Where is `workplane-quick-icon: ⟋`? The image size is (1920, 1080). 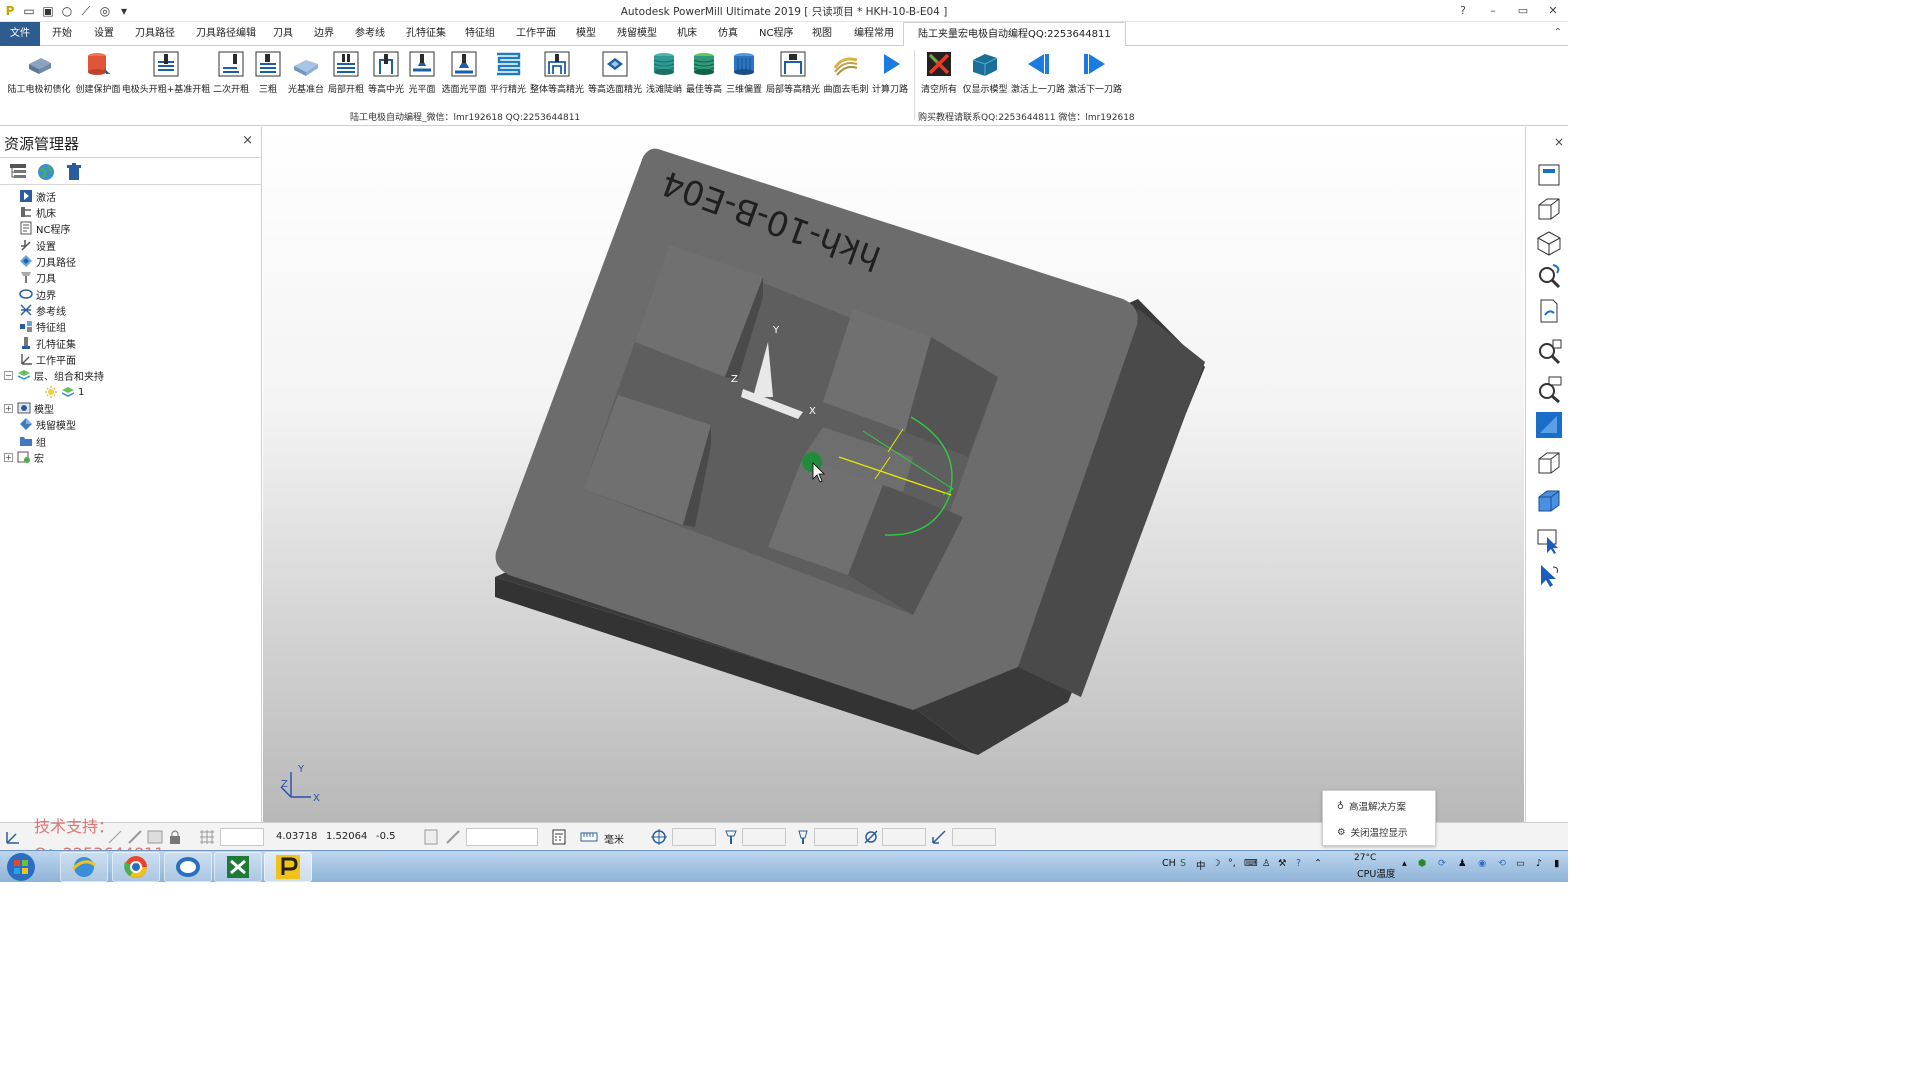 workplane-quick-icon: ⟋ is located at coordinates (86, 11).